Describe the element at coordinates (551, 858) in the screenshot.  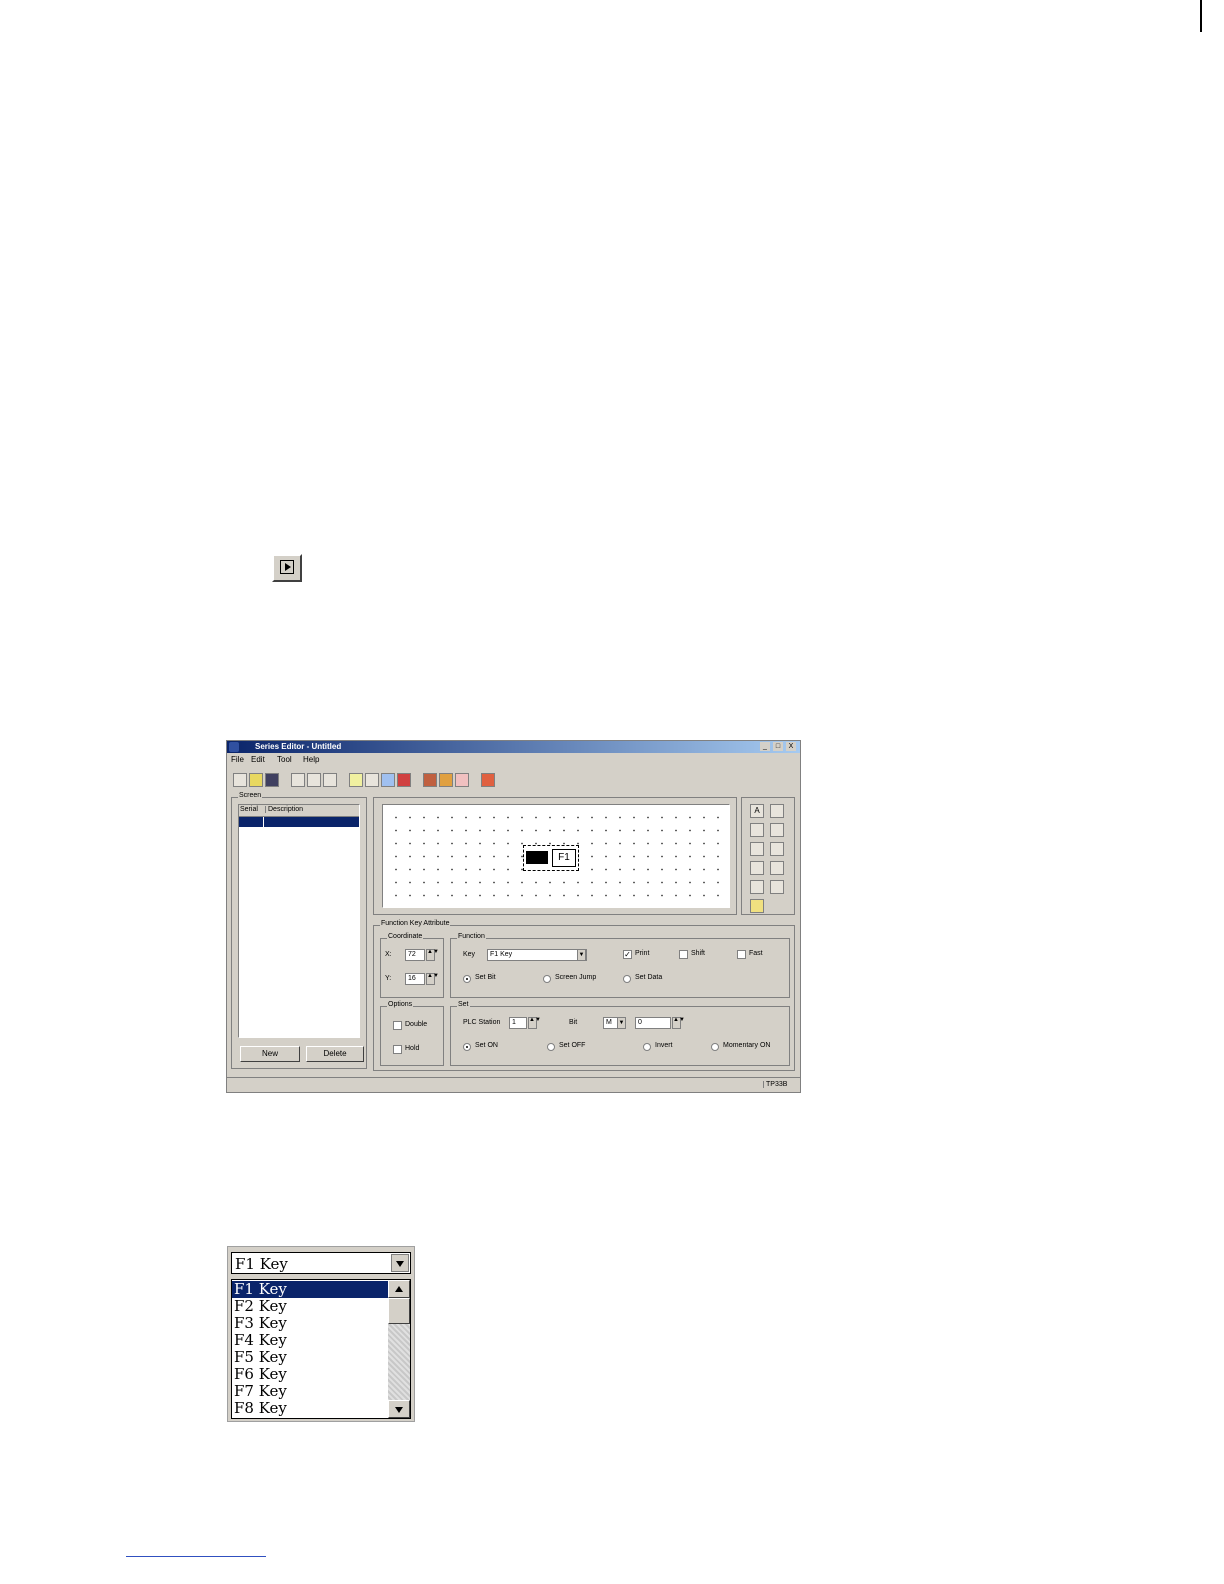
I see `function-key-object: F1` at that location.